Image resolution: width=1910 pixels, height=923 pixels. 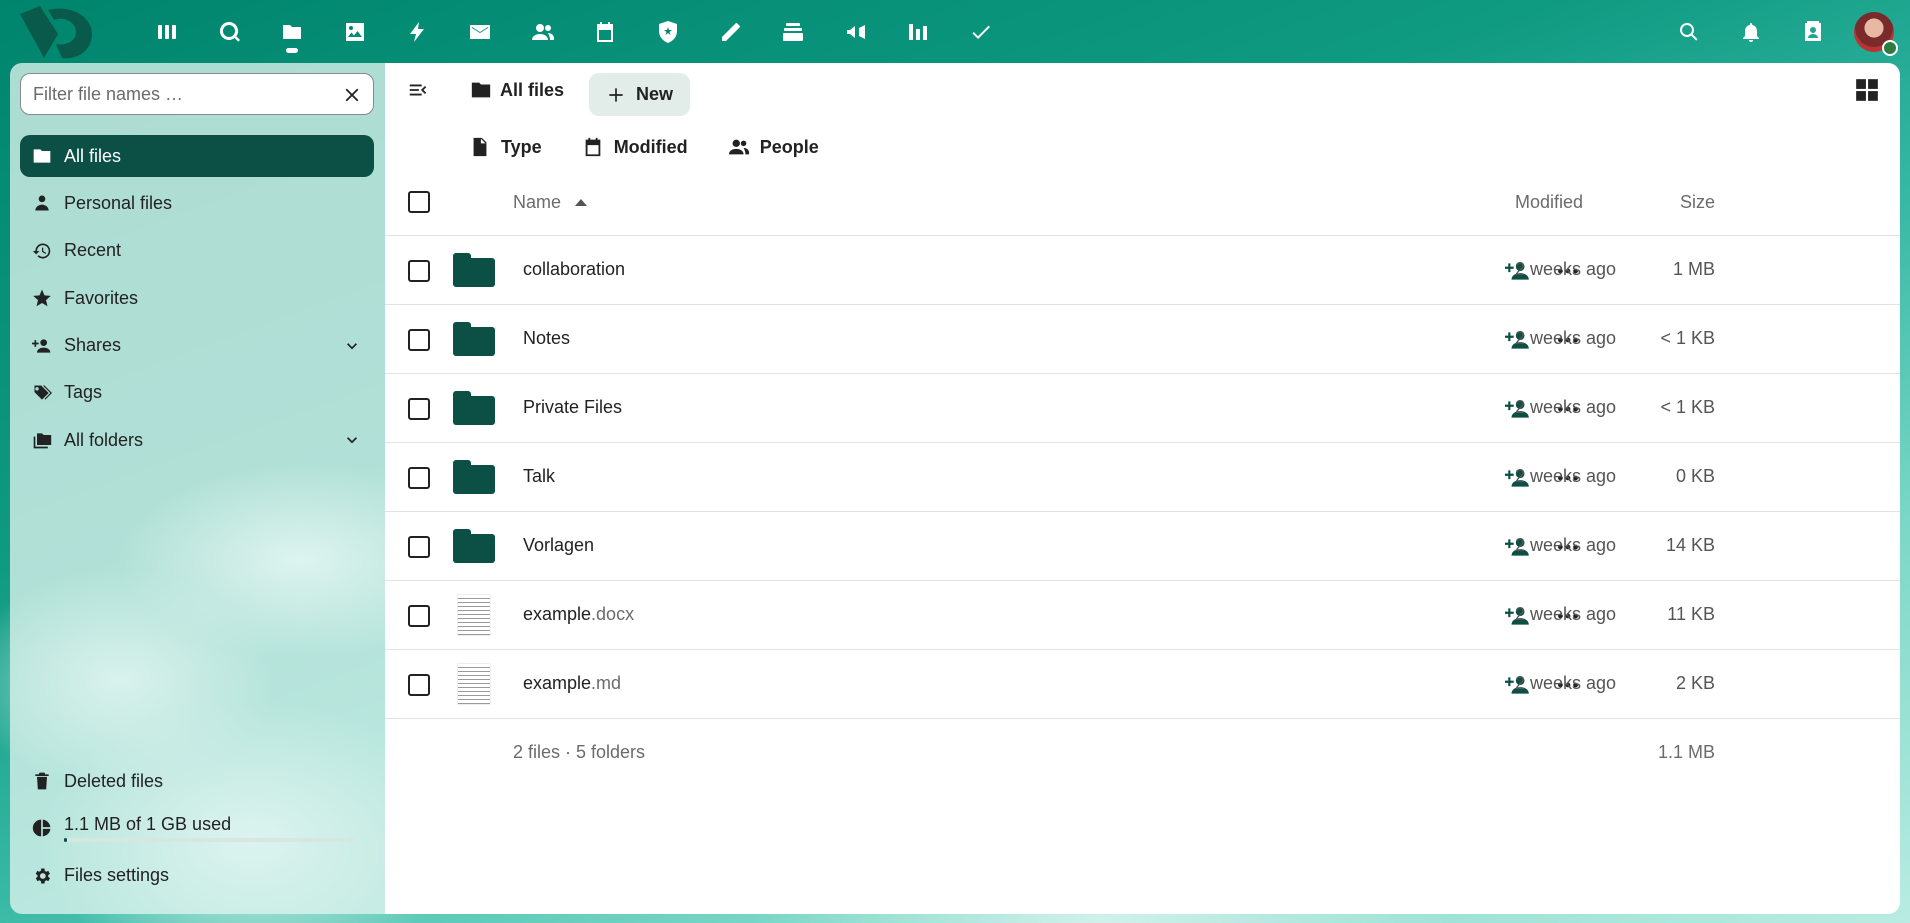 I want to click on breadcrumb-label: All files, so click(x=532, y=89).